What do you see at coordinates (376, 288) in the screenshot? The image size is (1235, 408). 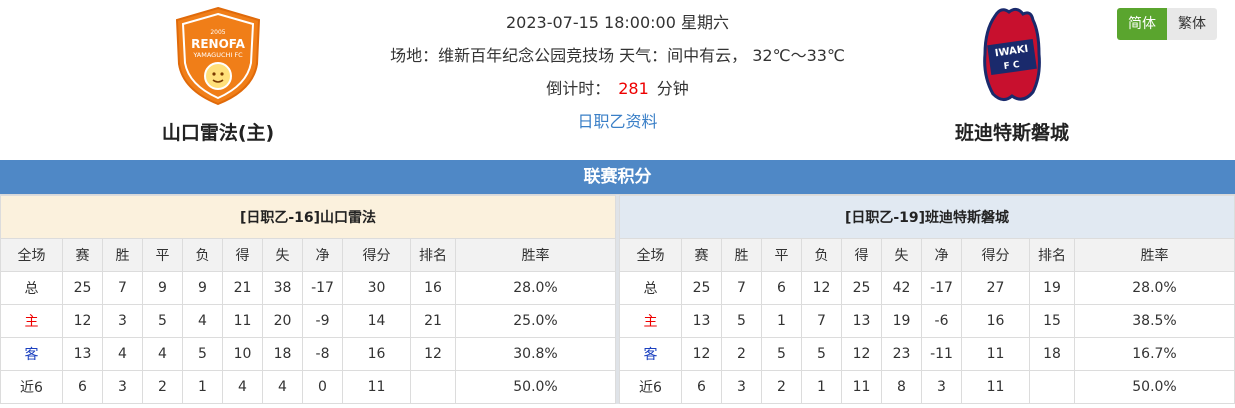 I see `table-cell: 30` at bounding box center [376, 288].